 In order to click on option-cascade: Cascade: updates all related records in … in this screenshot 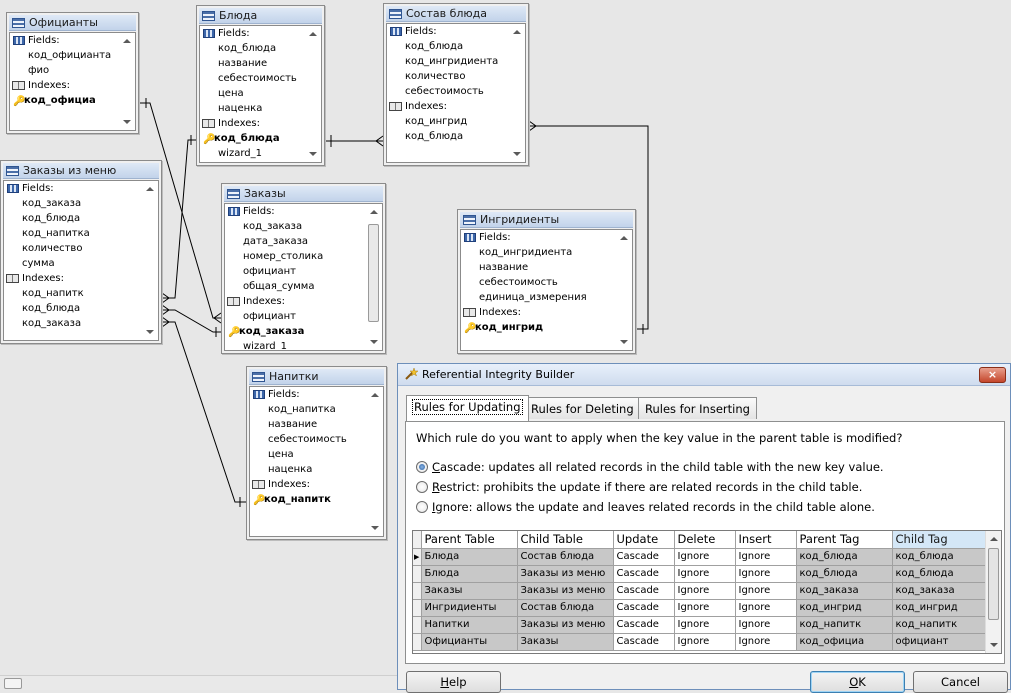, I will do `click(650, 467)`.